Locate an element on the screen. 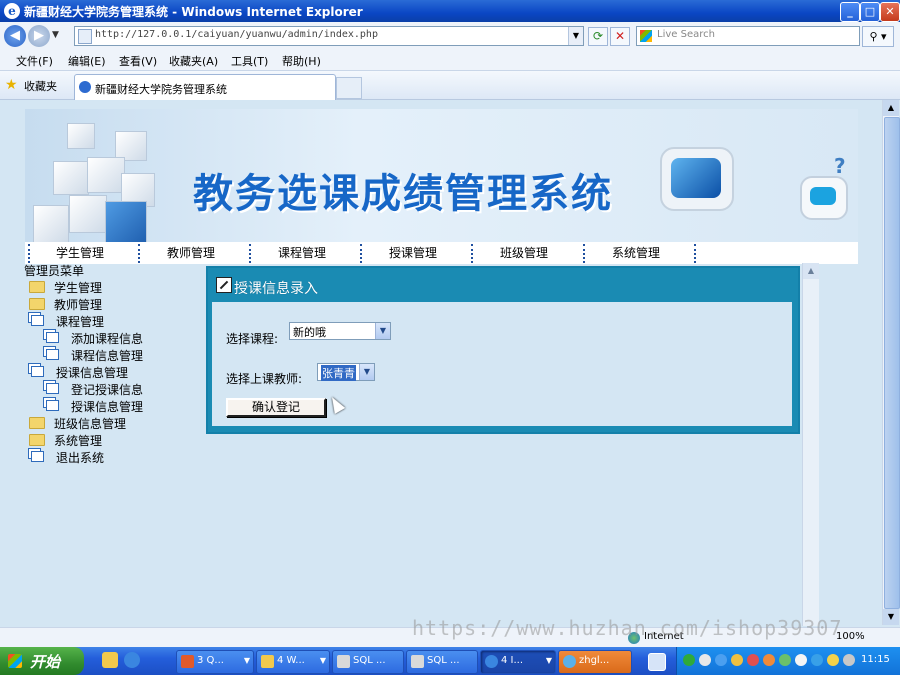  scrollbar-thumb is located at coordinates (892, 363).